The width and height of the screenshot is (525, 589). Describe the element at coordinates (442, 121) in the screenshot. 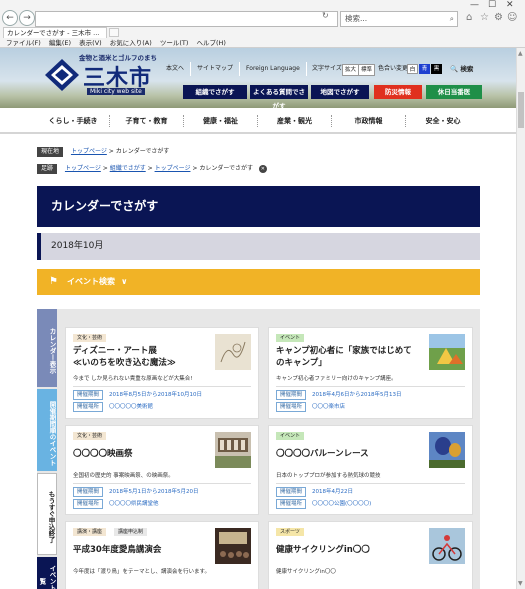

I see `gnav-safety: 安全・安心` at that location.